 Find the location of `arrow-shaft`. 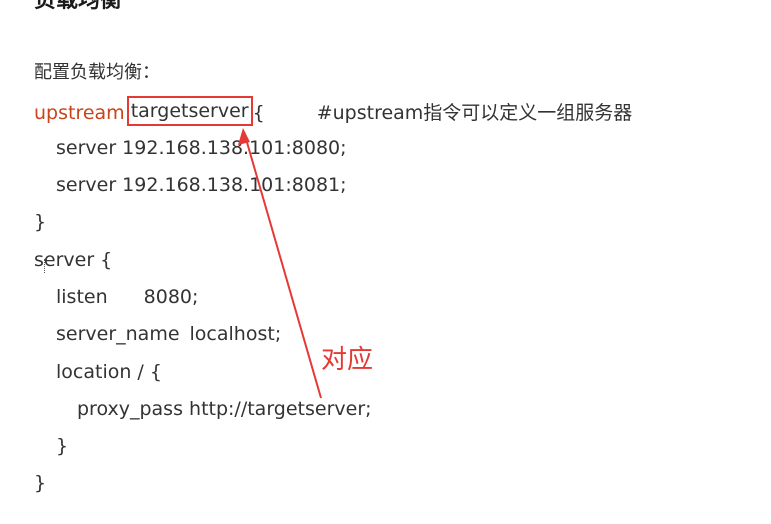

arrow-shaft is located at coordinates (282, 265).